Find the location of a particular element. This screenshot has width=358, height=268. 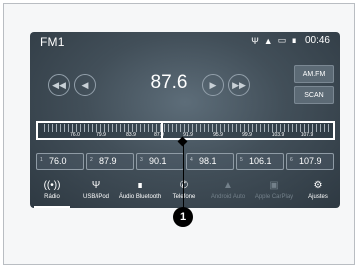

tuner-label: 87.9 is located at coordinates (159, 135).